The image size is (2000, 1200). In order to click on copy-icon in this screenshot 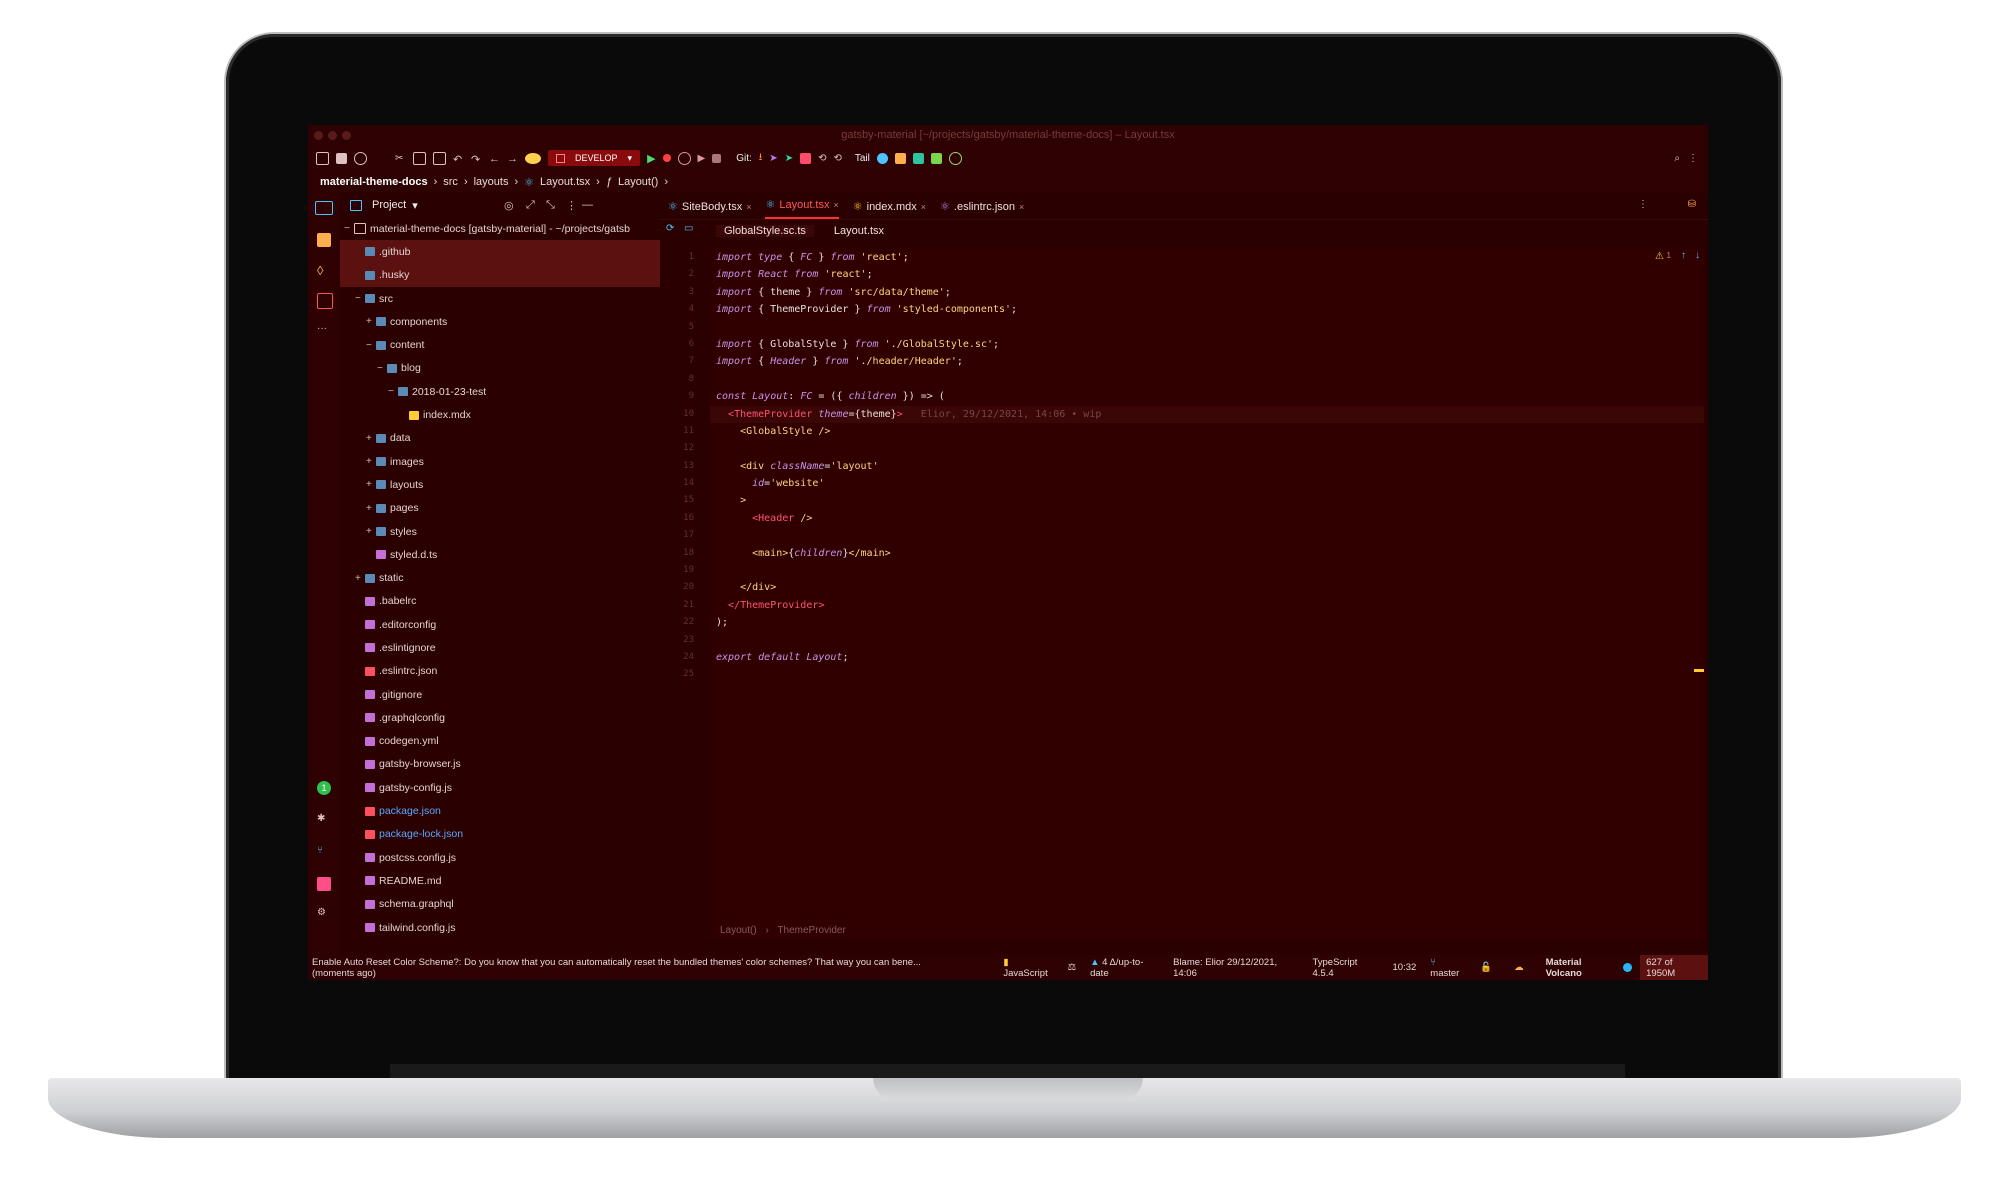, I will do `click(419, 158)`.